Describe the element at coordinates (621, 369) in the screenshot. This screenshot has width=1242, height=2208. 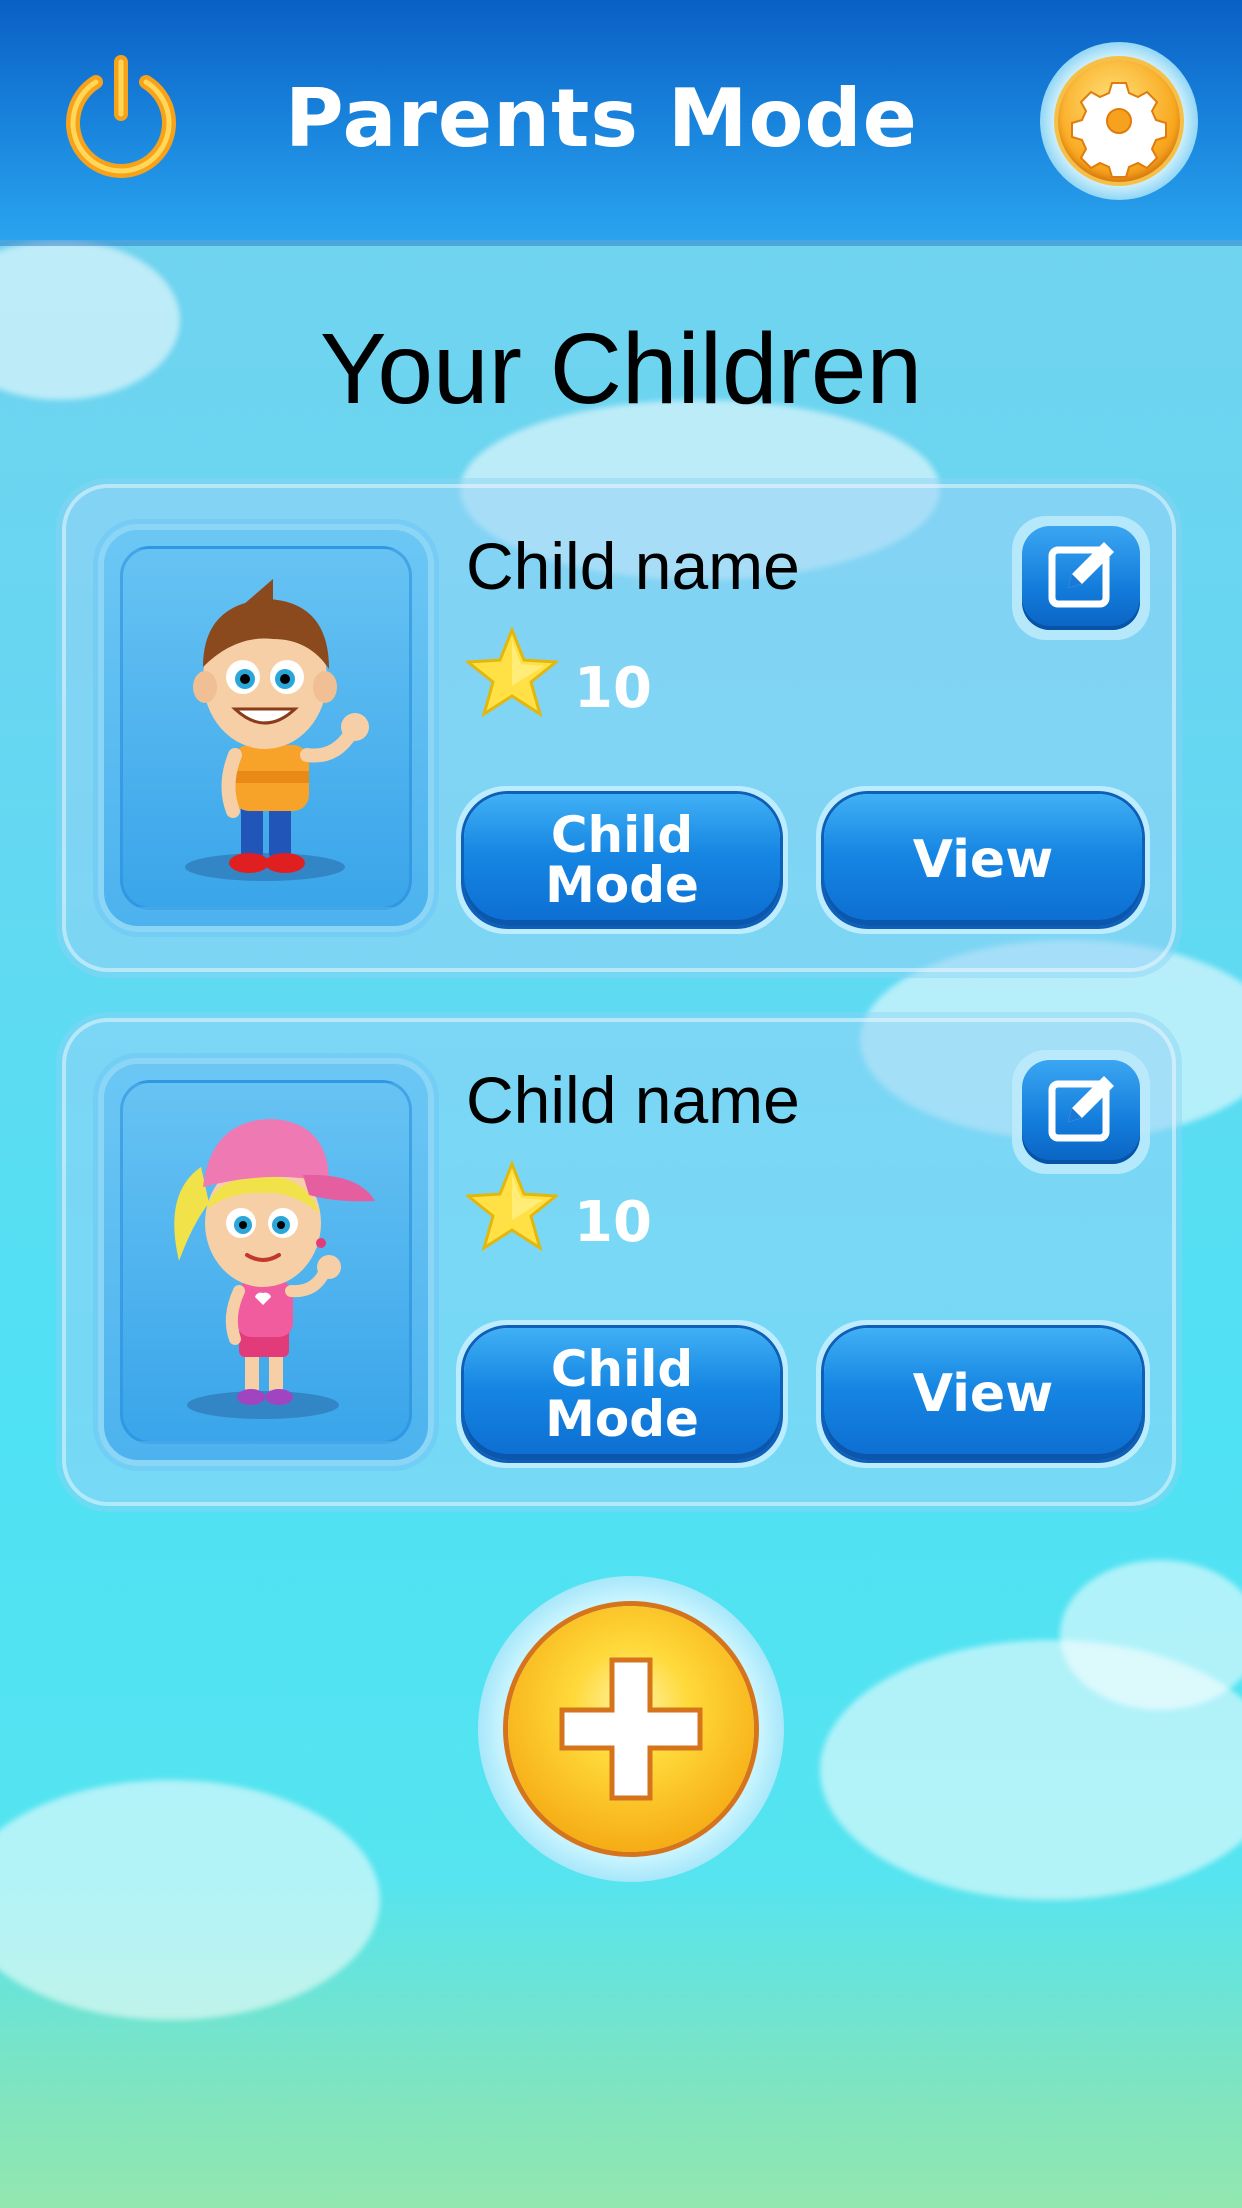
I see `page-title: Your Children` at that location.